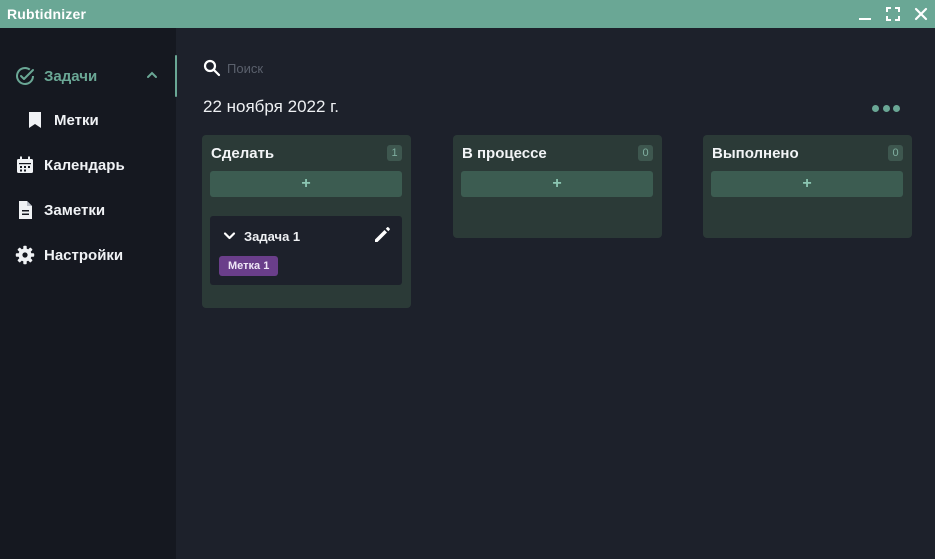 This screenshot has width=935, height=559. What do you see at coordinates (249, 266) in the screenshot?
I see `task-tag-badge: Метка 1` at bounding box center [249, 266].